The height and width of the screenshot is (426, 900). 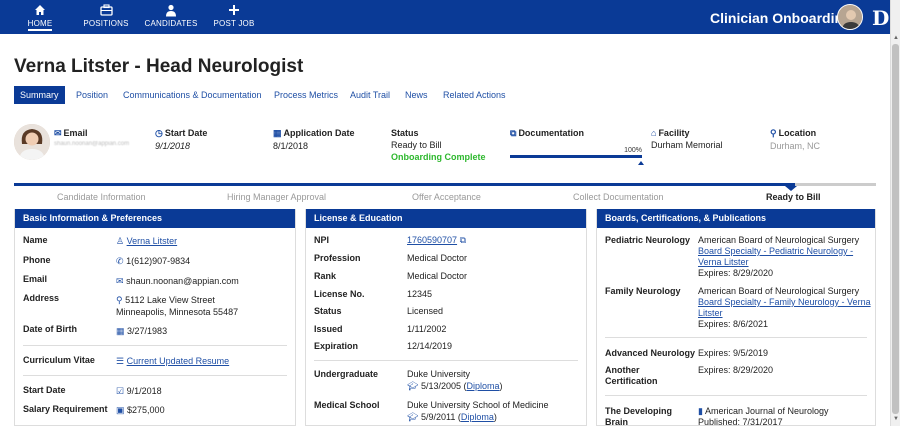 What do you see at coordinates (40, 23) in the screenshot?
I see `nav-home-label: HOME` at bounding box center [40, 23].